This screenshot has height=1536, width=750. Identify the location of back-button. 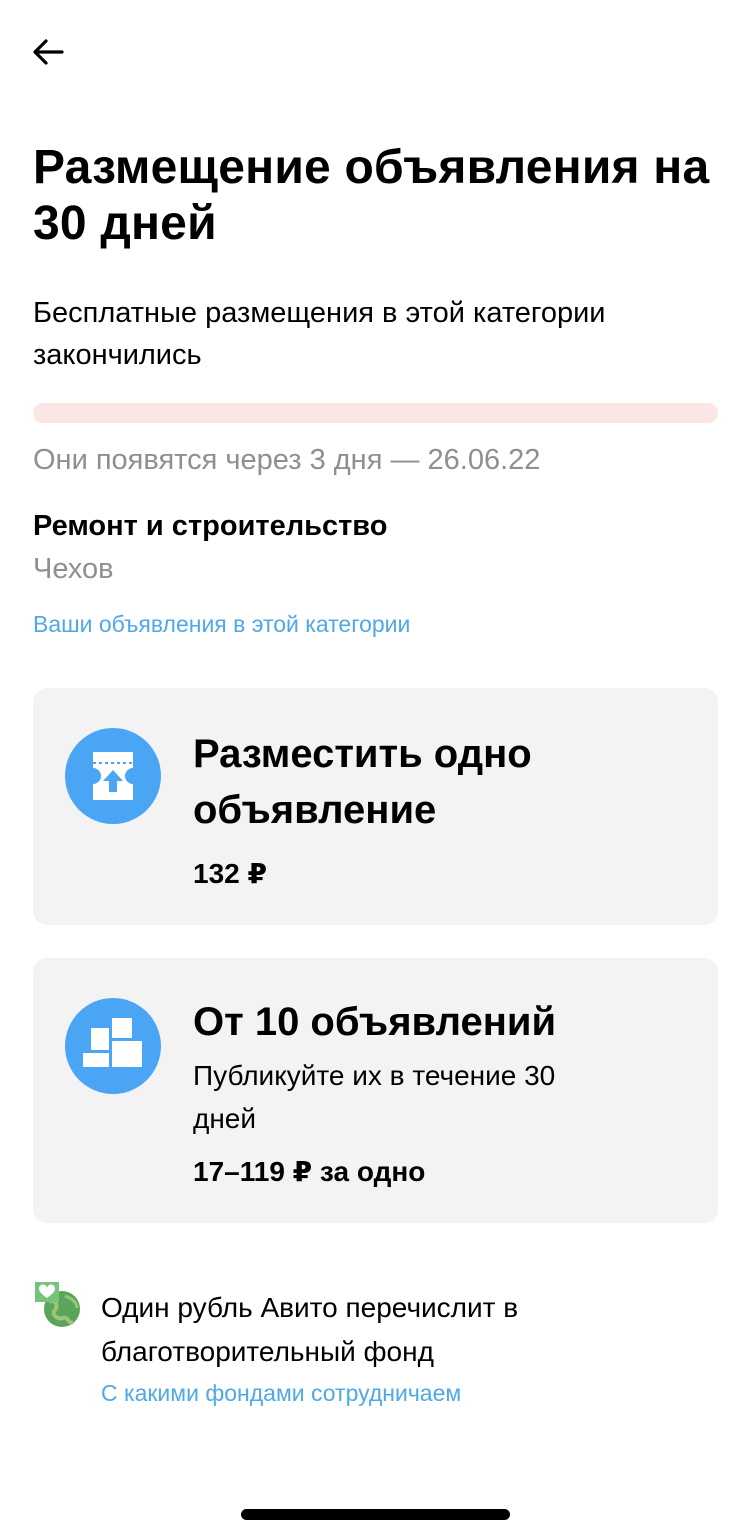
(48, 52).